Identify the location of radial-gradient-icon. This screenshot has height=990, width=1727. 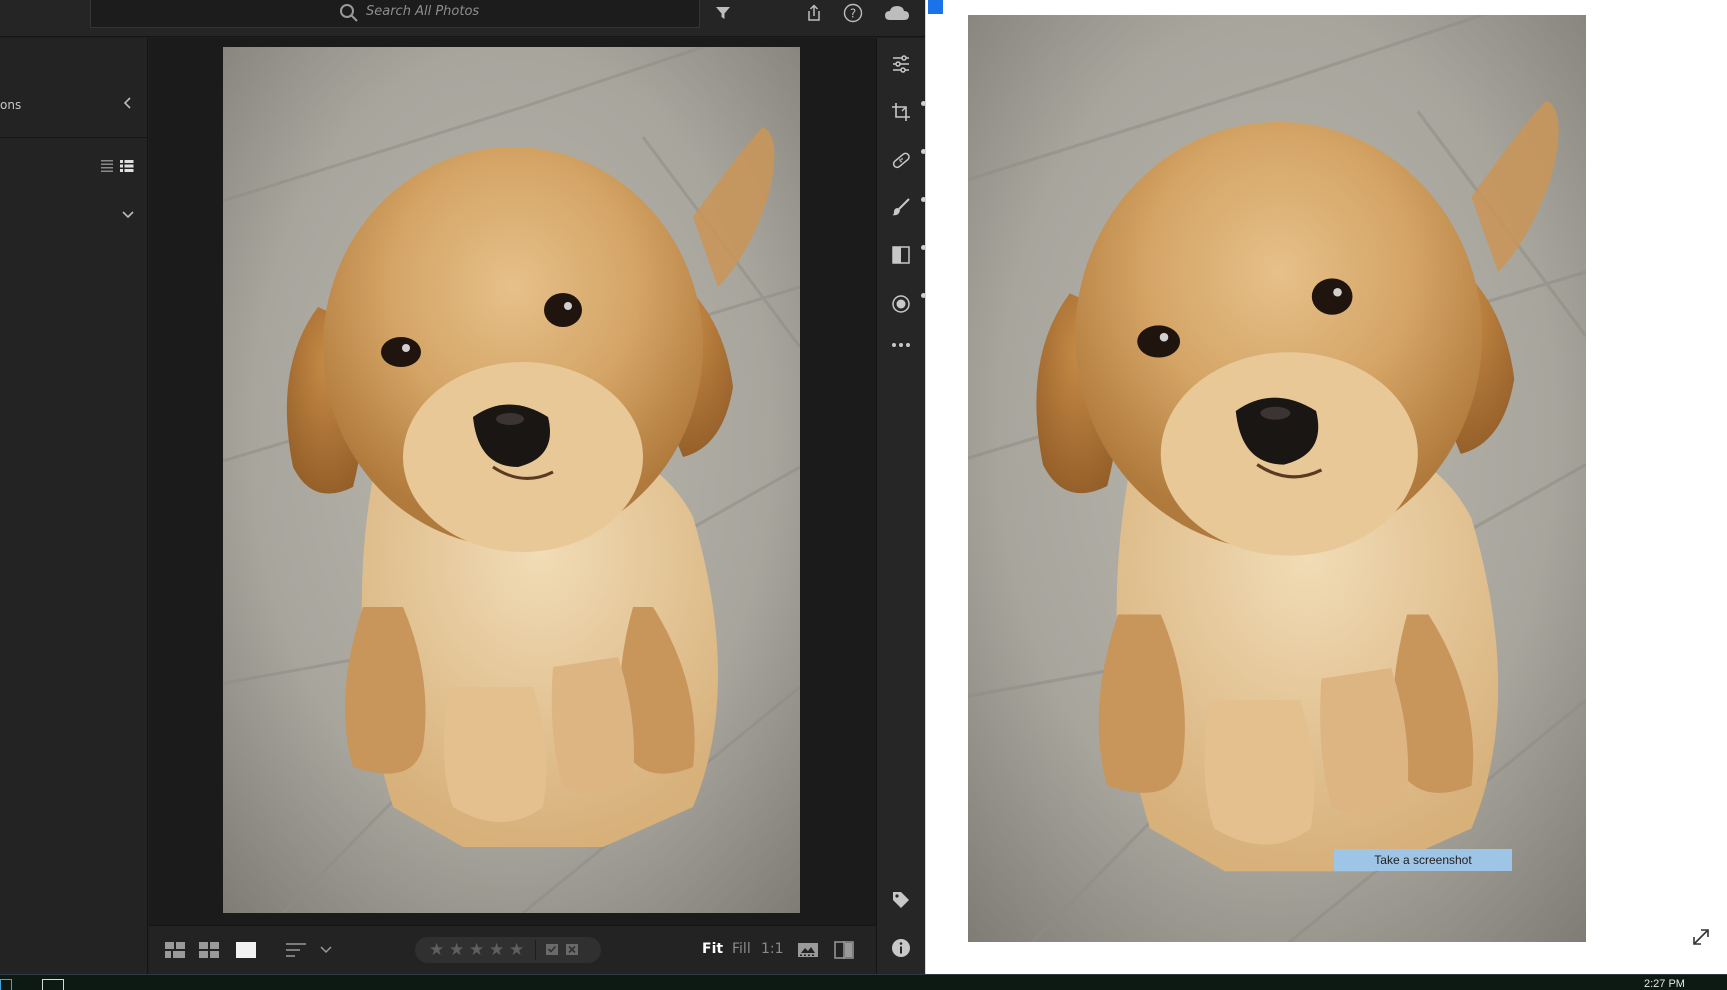
(901, 304).